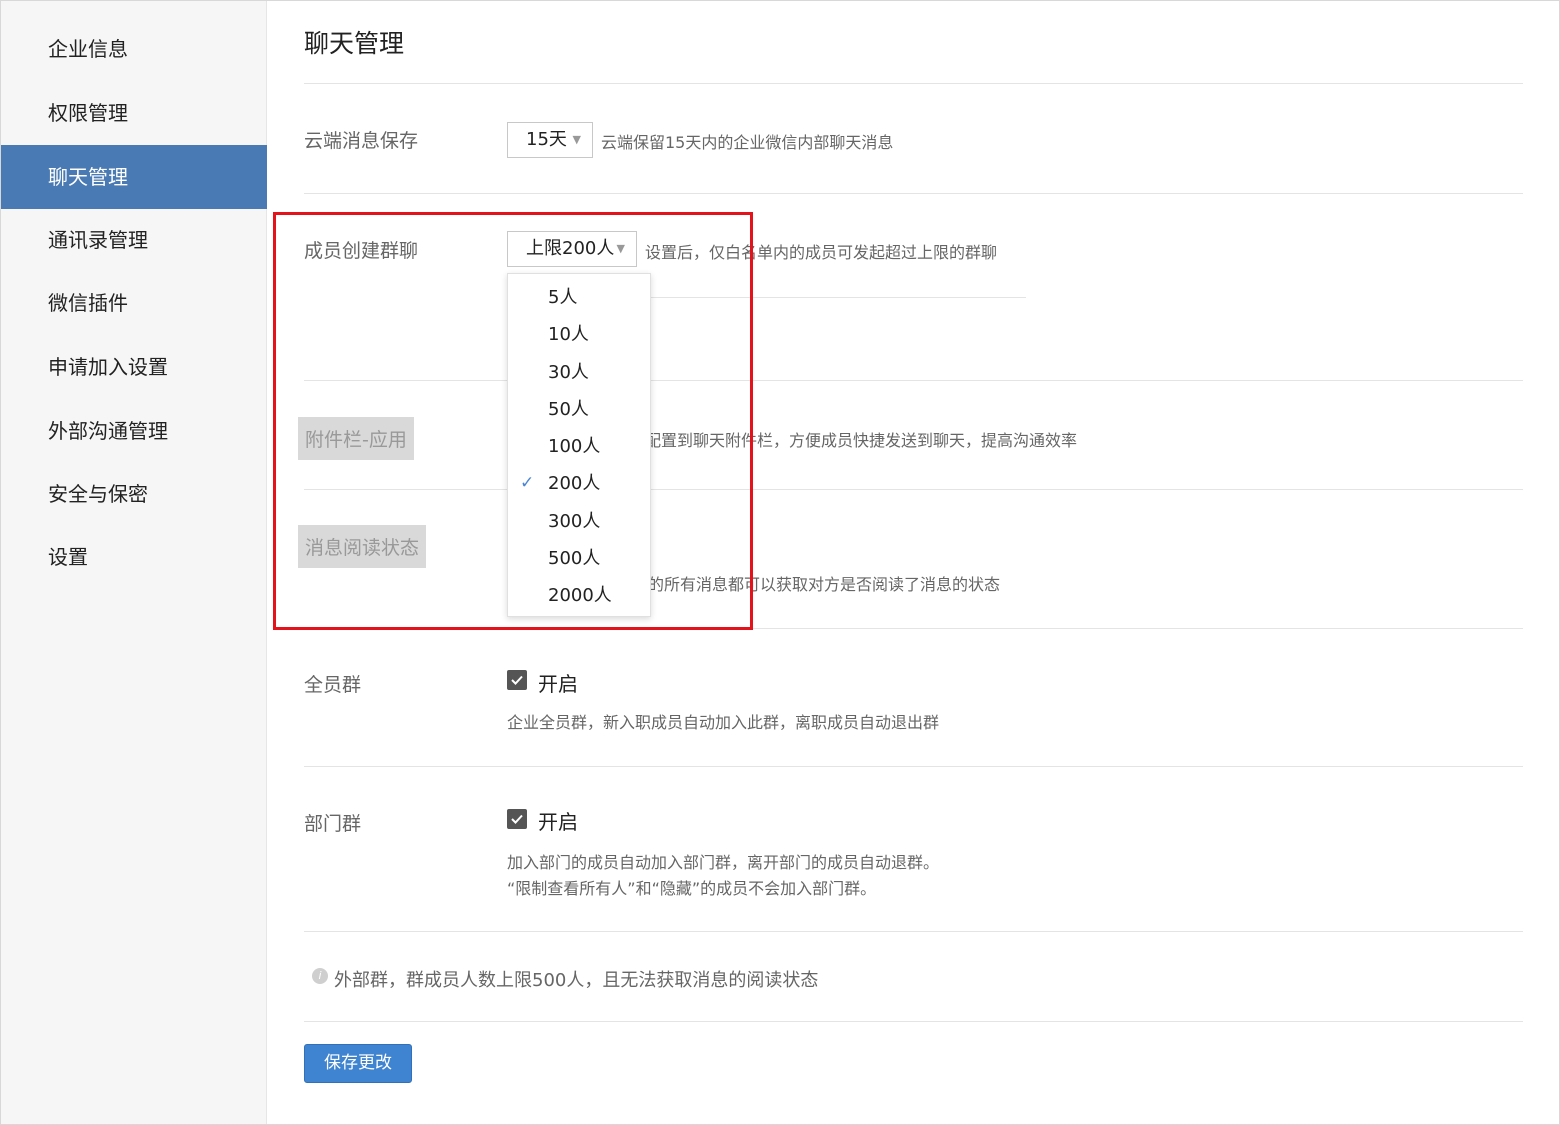 This screenshot has height=1125, width=1560. What do you see at coordinates (558, 820) in the screenshot?
I see `department-group-checkbox-label: 开启` at bounding box center [558, 820].